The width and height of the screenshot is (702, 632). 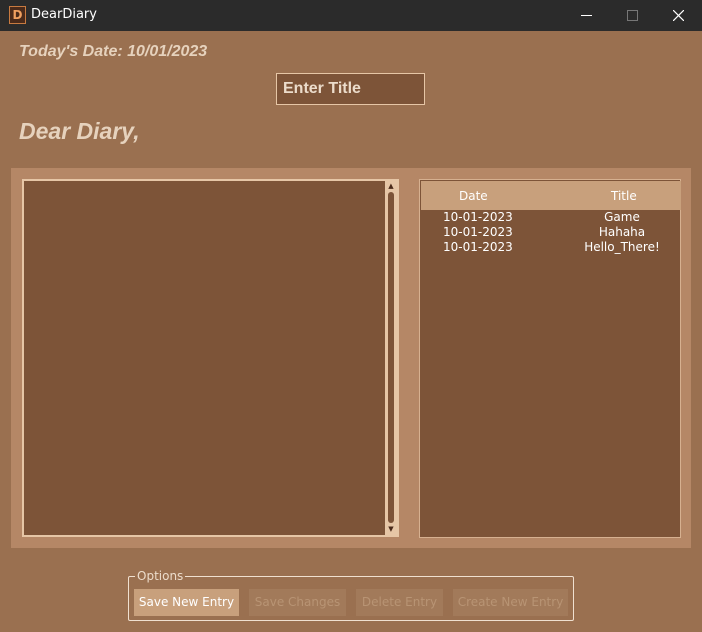 What do you see at coordinates (64, 14) in the screenshot?
I see `window-title: DearDiary` at bounding box center [64, 14].